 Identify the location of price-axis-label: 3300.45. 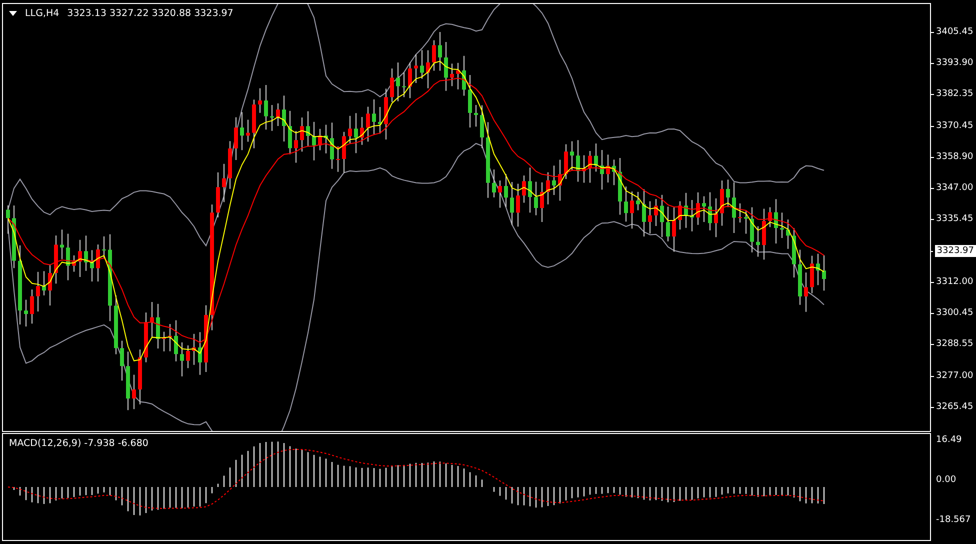
(955, 313).